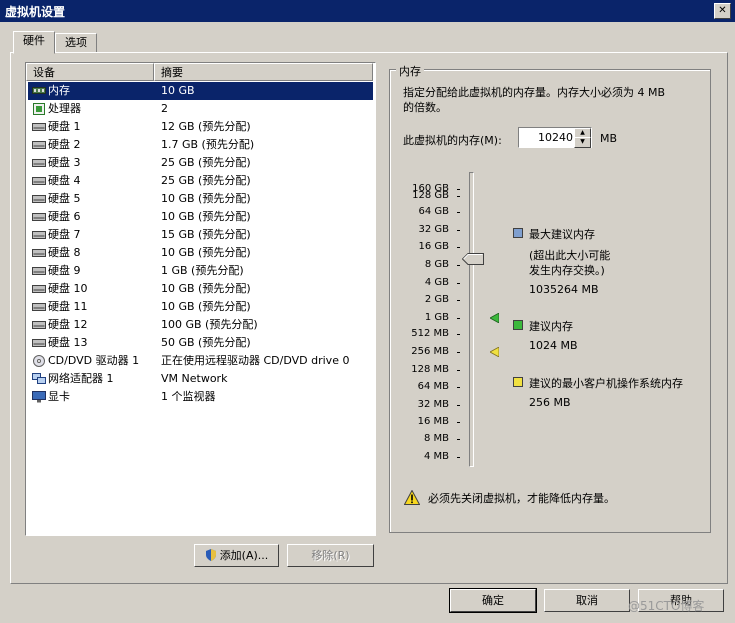 This screenshot has height=623, width=735. What do you see at coordinates (34, 42) in the screenshot?
I see `tab-hardware: 硬件` at bounding box center [34, 42].